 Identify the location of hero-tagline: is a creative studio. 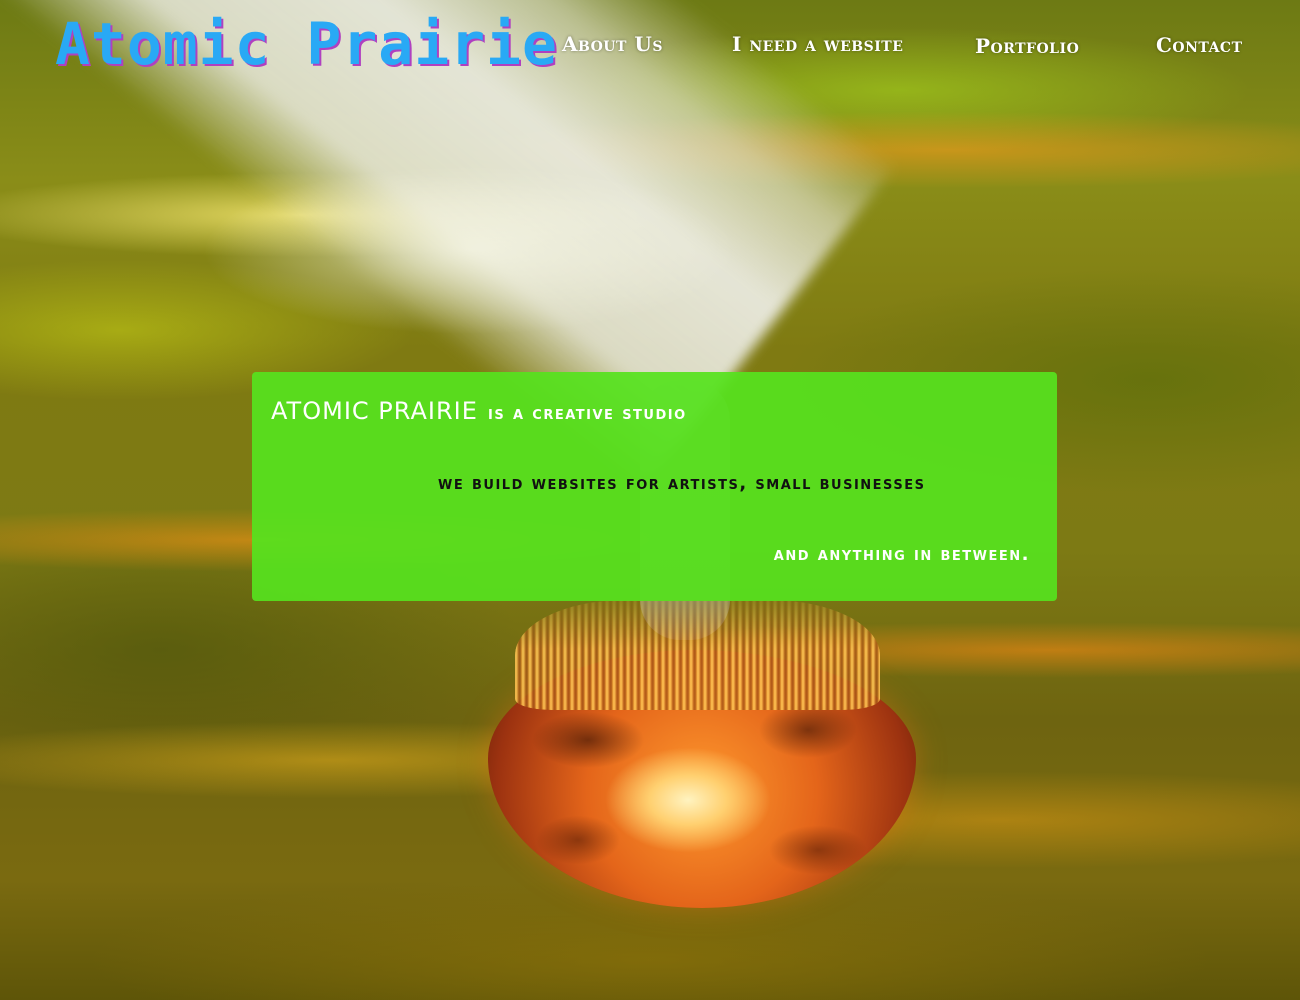
(587, 413).